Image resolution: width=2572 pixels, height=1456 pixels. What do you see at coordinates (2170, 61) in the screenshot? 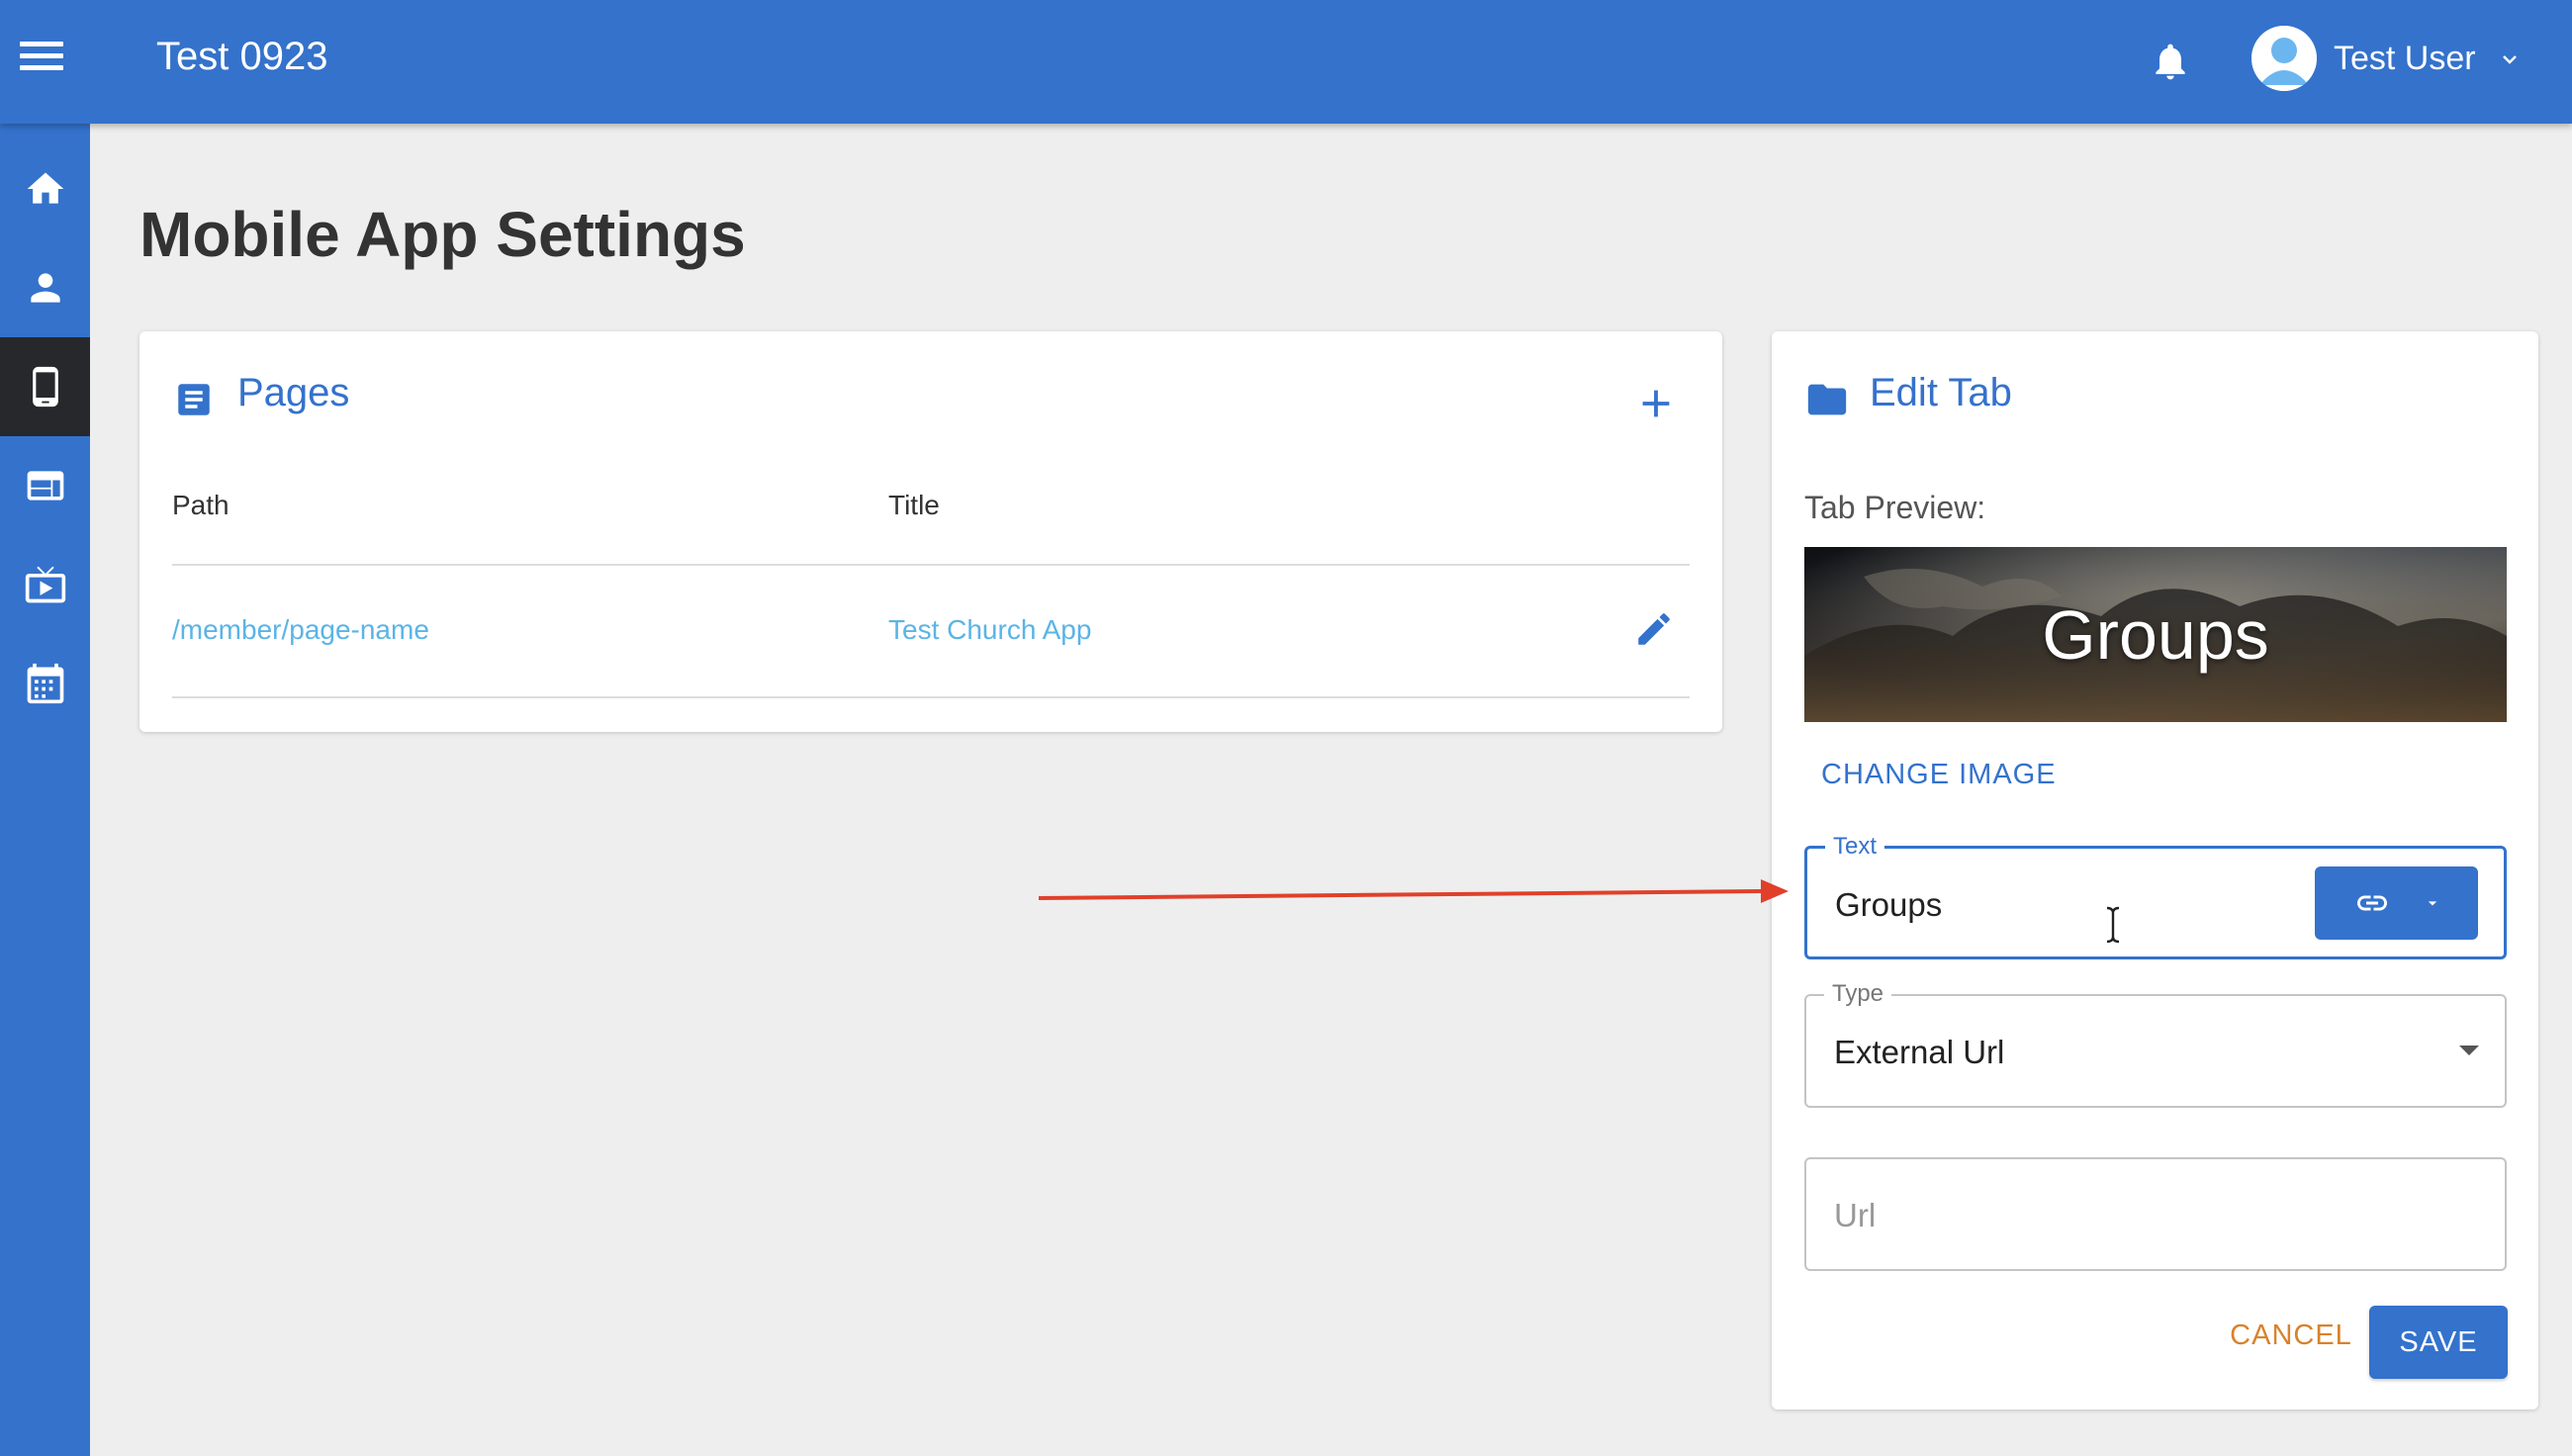
I see `bell-icon` at bounding box center [2170, 61].